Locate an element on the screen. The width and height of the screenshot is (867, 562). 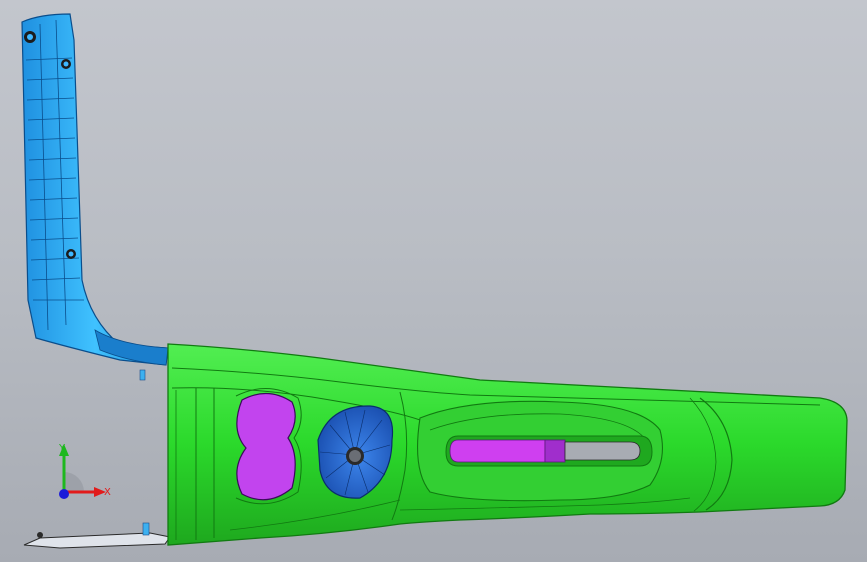
bottom-bracket is located at coordinates (97, 535).